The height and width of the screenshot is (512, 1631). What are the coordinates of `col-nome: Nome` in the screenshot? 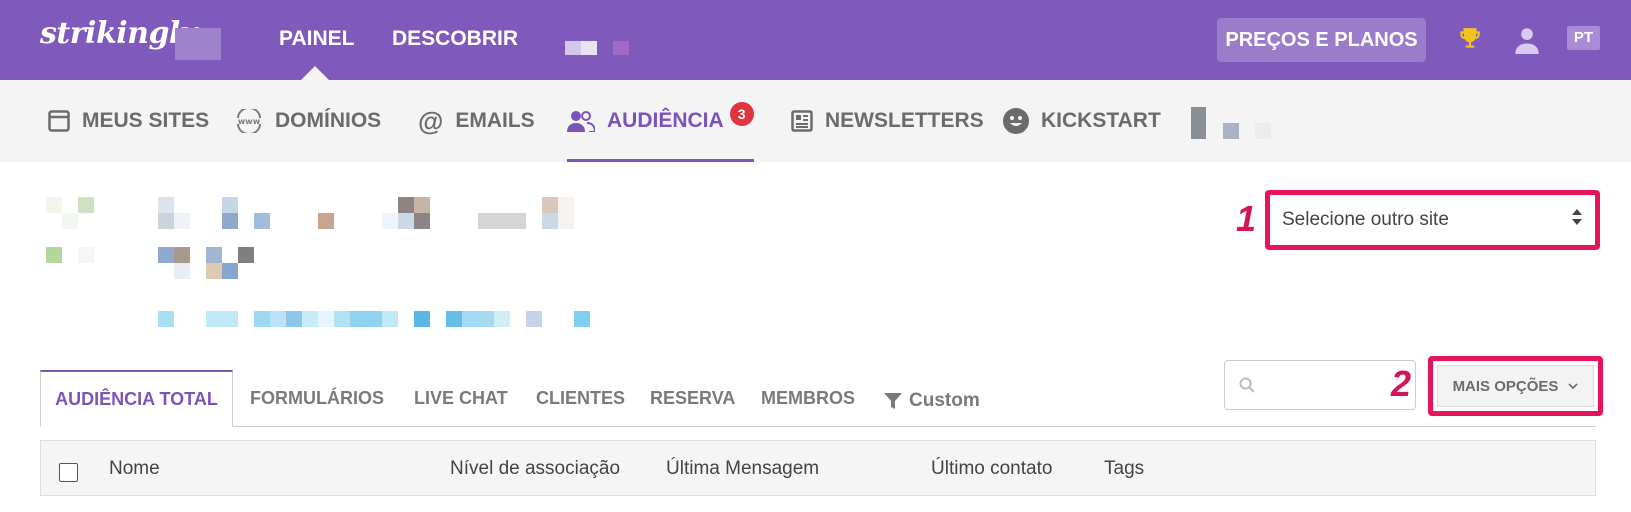 It's located at (134, 469).